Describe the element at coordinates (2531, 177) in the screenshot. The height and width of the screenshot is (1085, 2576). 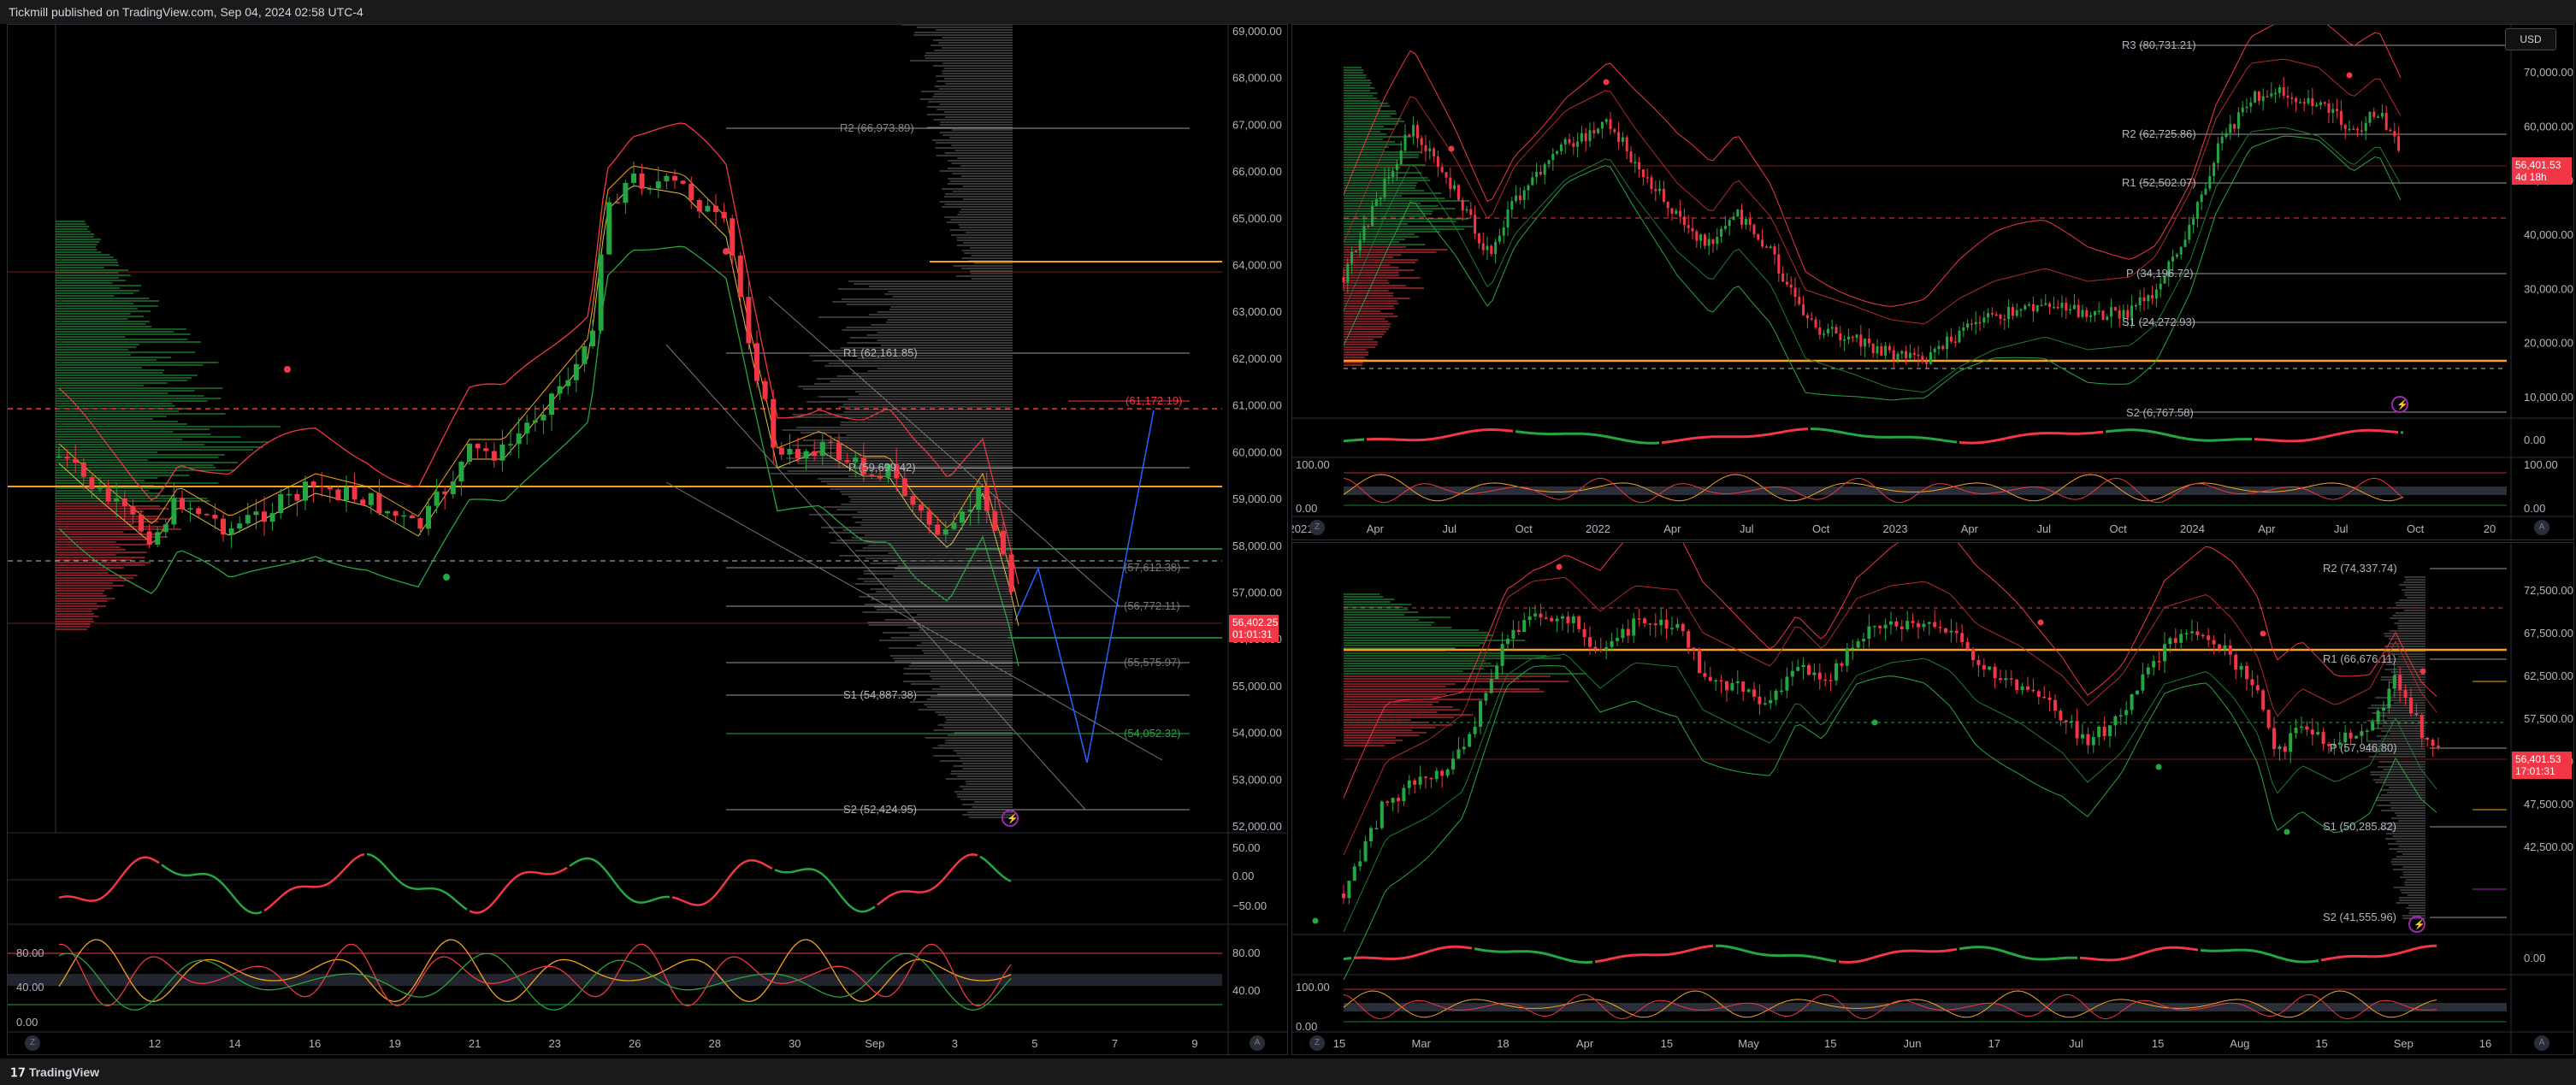
I see `current-time: 4d 18h` at that location.